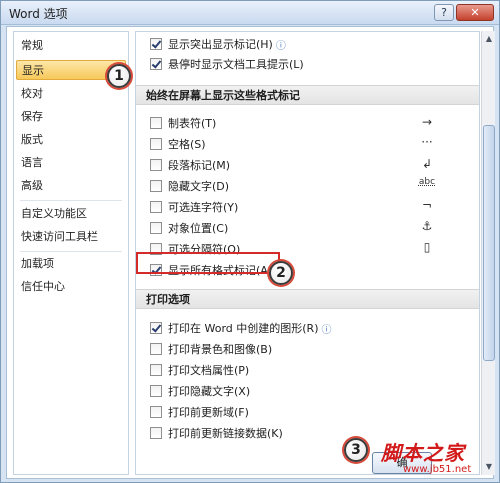 This screenshot has height=483, width=500. Describe the element at coordinates (200, 391) in the screenshot. I see `option-print-hidden-text: 打印隐藏文字(X)` at that location.